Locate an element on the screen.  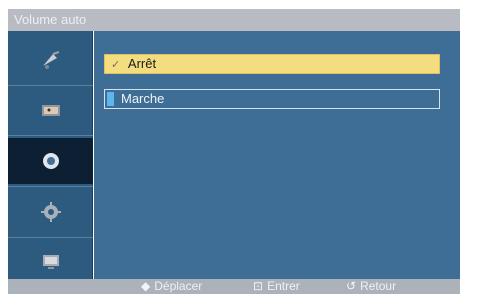
speaker-circle-icon is located at coordinates (50, 161).